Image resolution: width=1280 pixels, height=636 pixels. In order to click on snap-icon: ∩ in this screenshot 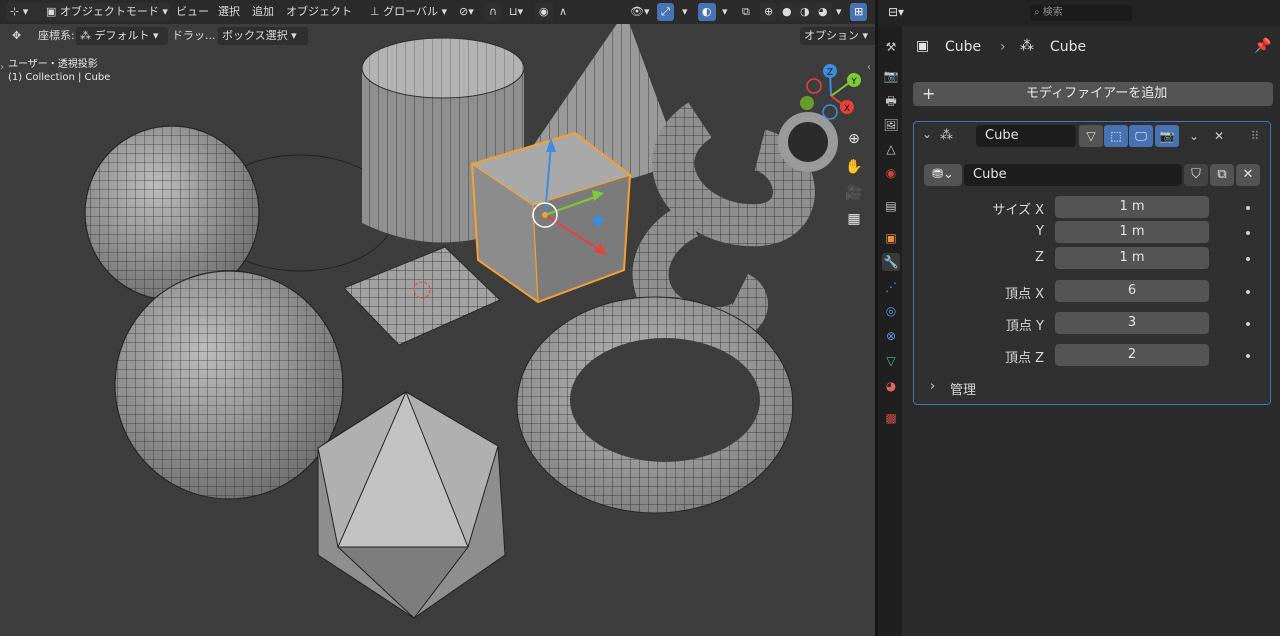, I will do `click(493, 12)`.